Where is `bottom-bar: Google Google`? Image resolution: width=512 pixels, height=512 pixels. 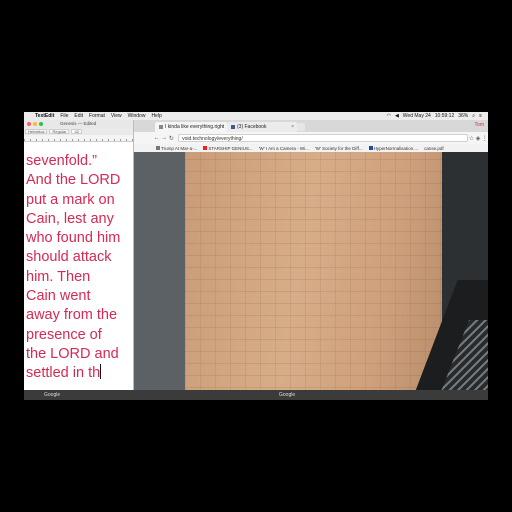
bottom-bar: Google Google is located at coordinates (256, 395).